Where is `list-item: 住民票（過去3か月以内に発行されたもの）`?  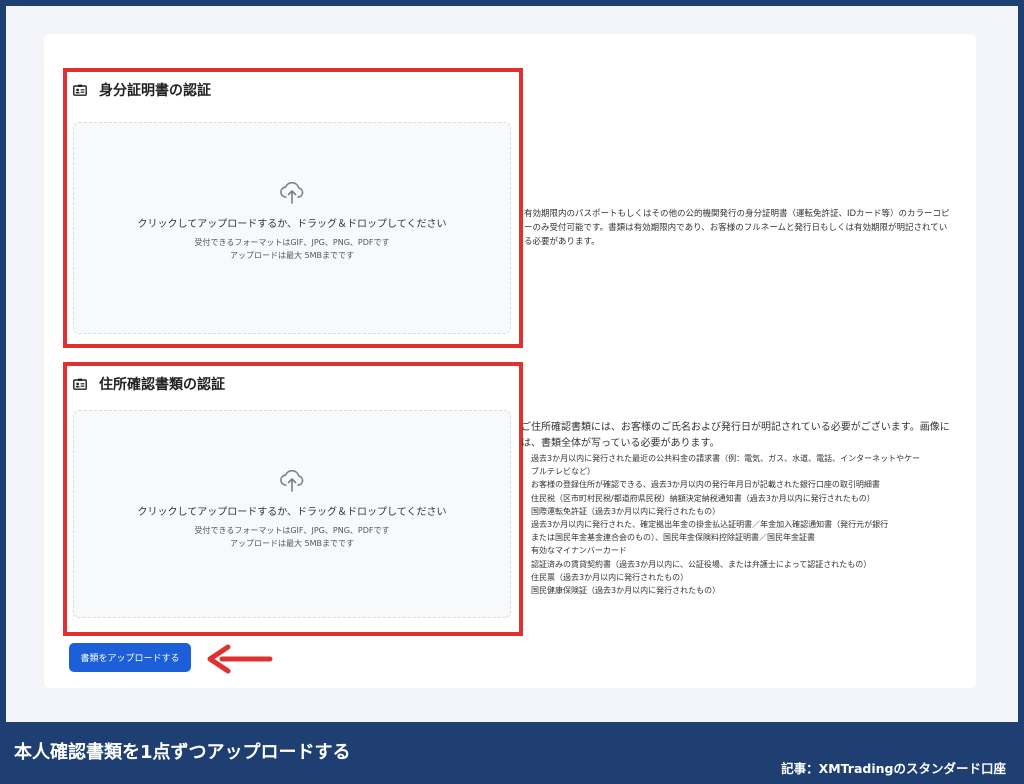 list-item: 住民票（過去3か月以内に発行されたもの） is located at coordinates (610, 577).